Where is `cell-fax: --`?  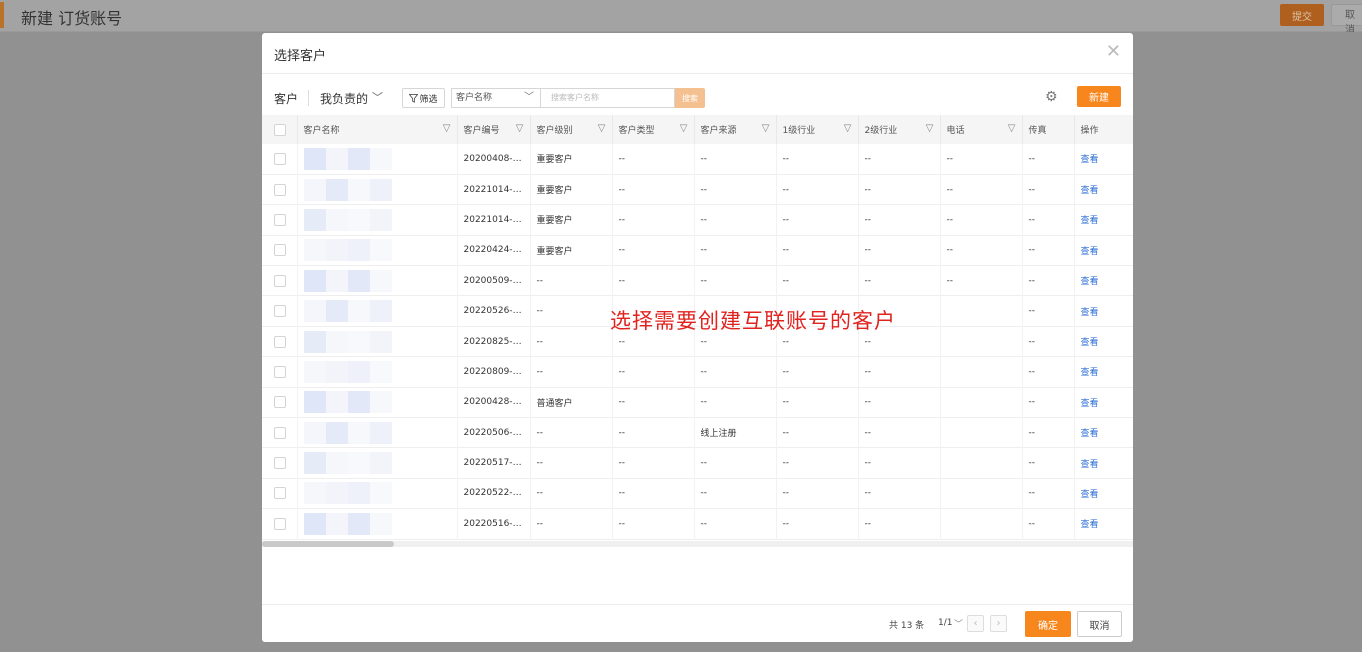
cell-fax: -- is located at coordinates (1048, 280).